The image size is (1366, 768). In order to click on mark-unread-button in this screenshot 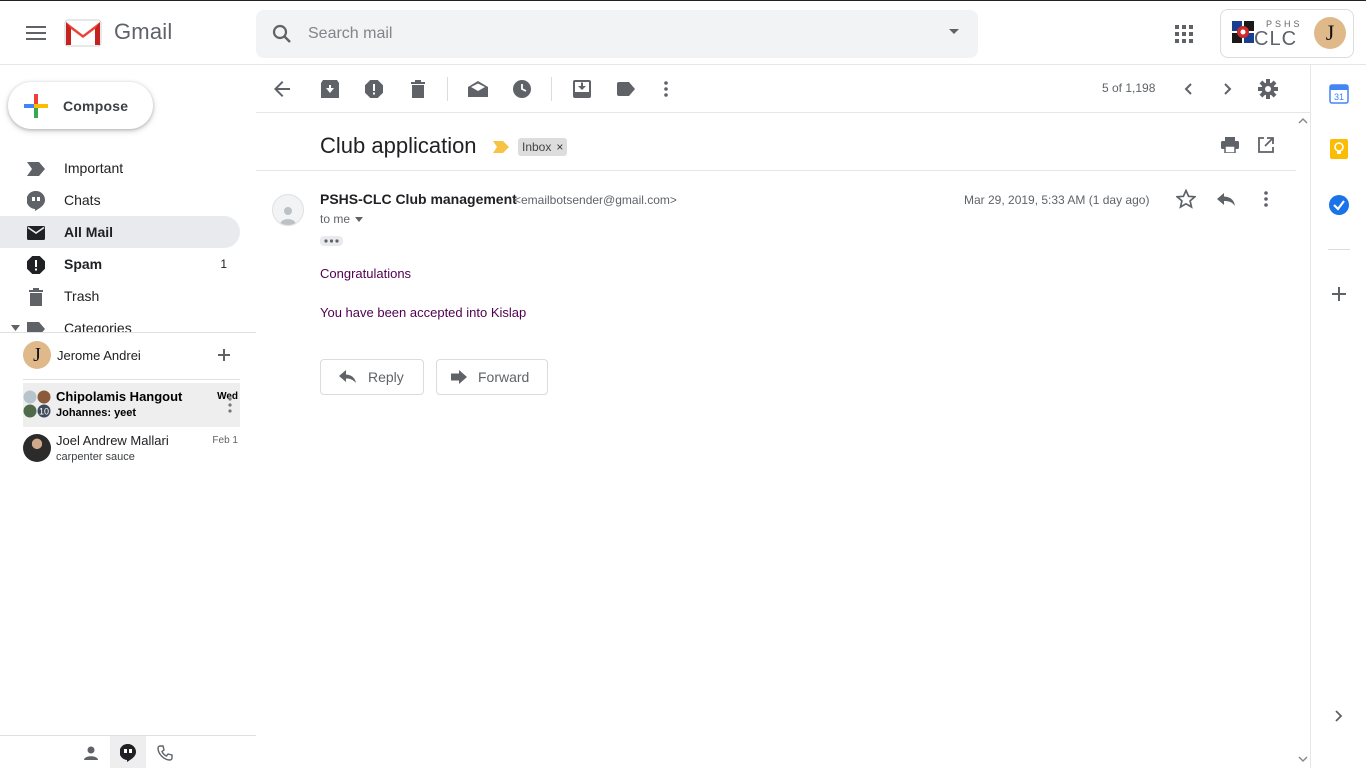, I will do `click(478, 89)`.